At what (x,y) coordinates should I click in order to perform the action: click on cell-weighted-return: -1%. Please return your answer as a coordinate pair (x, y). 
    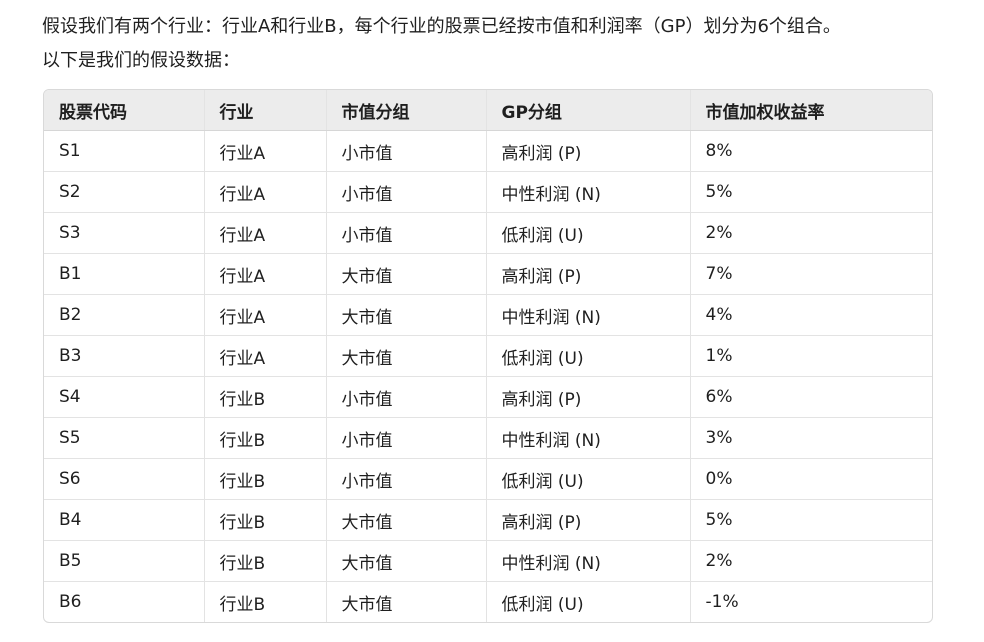
    Looking at the image, I should click on (722, 602).